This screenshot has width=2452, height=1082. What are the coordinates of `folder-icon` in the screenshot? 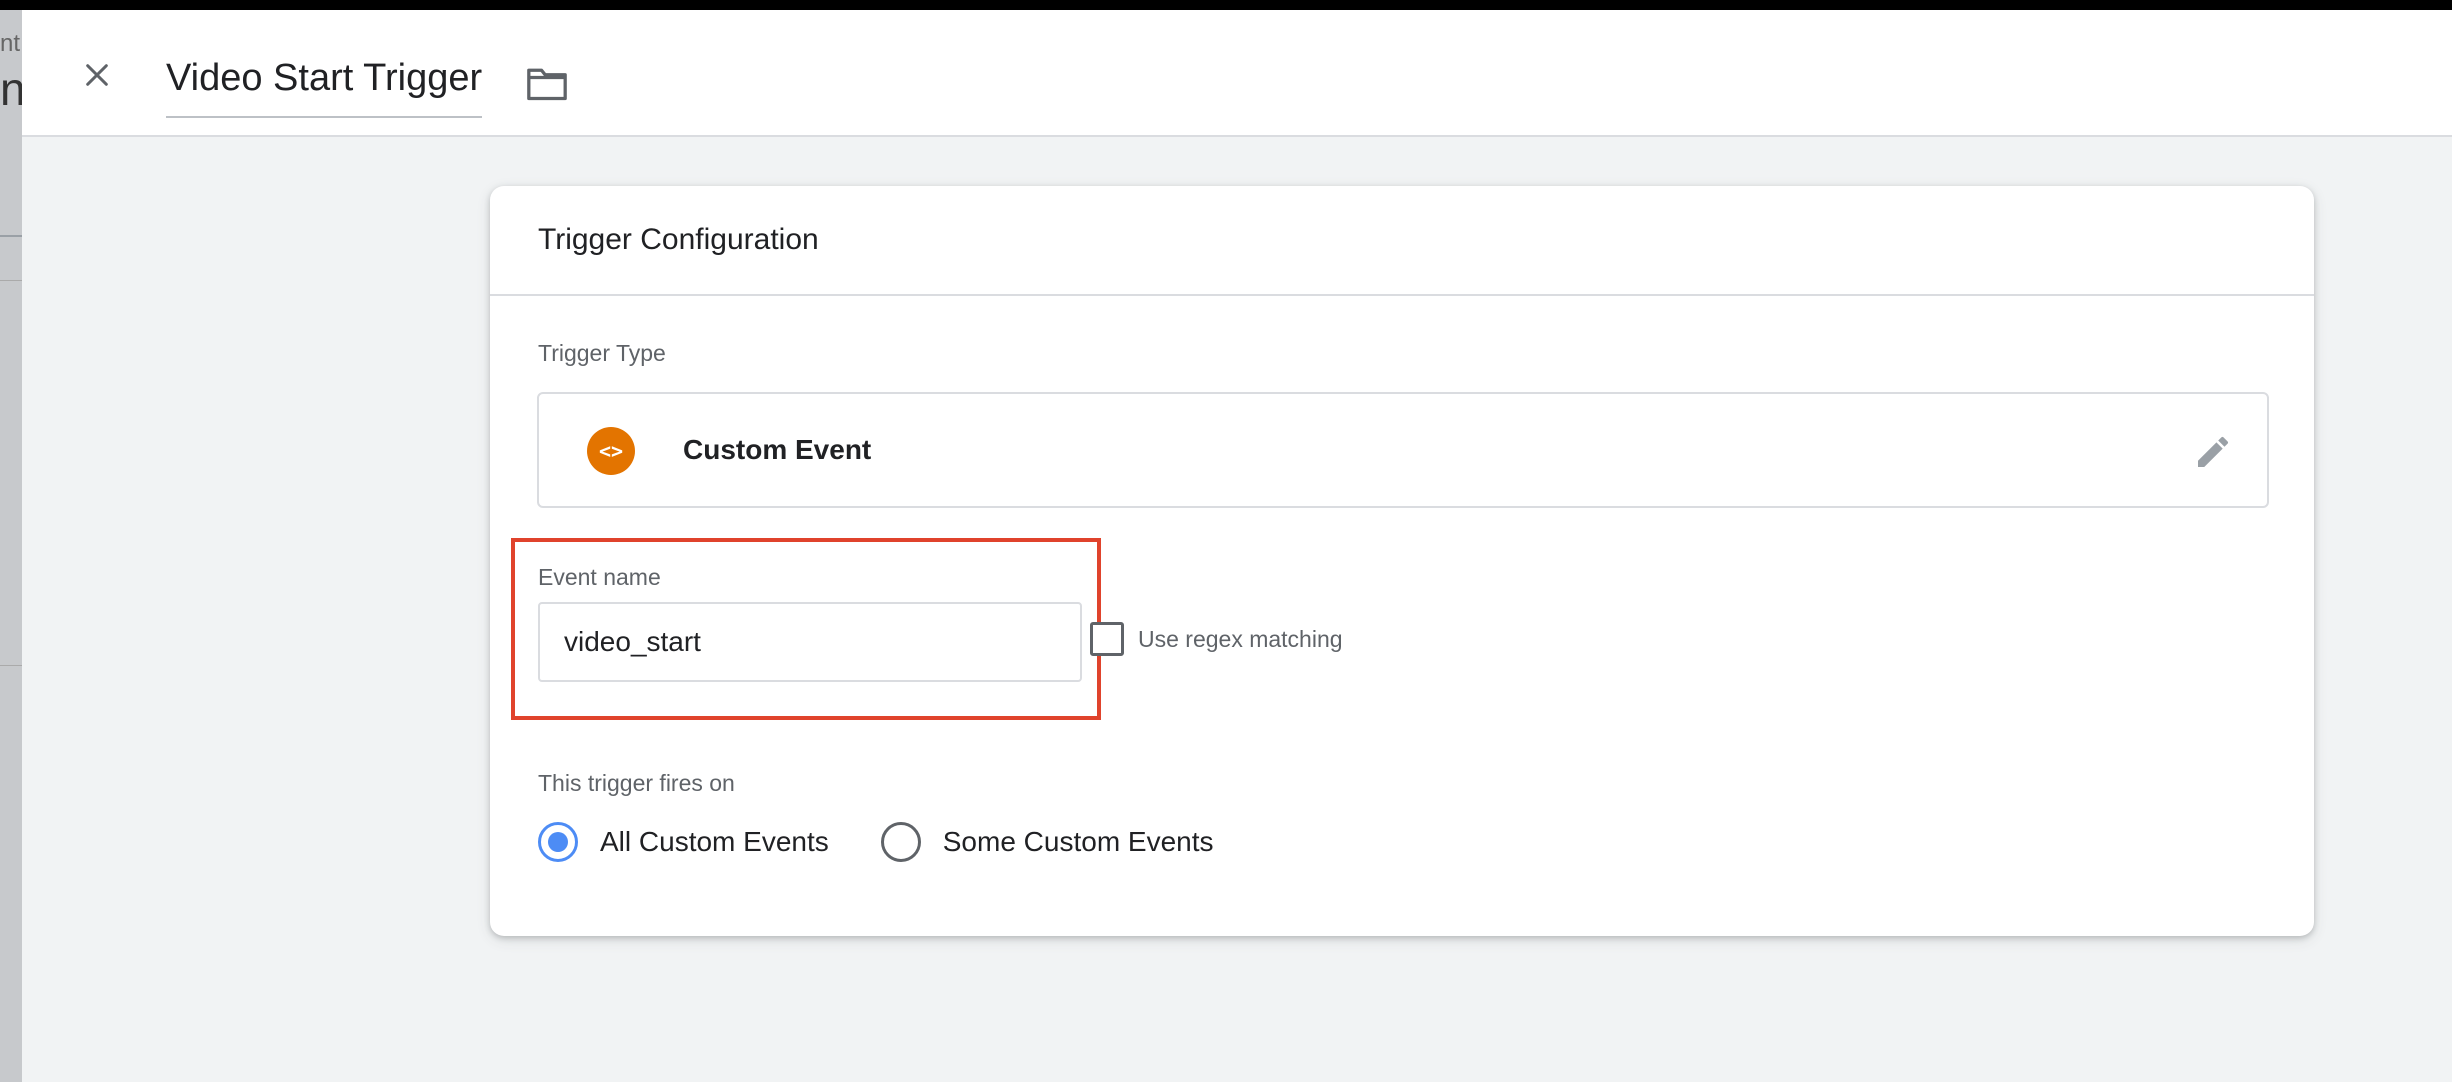 It's located at (547, 84).